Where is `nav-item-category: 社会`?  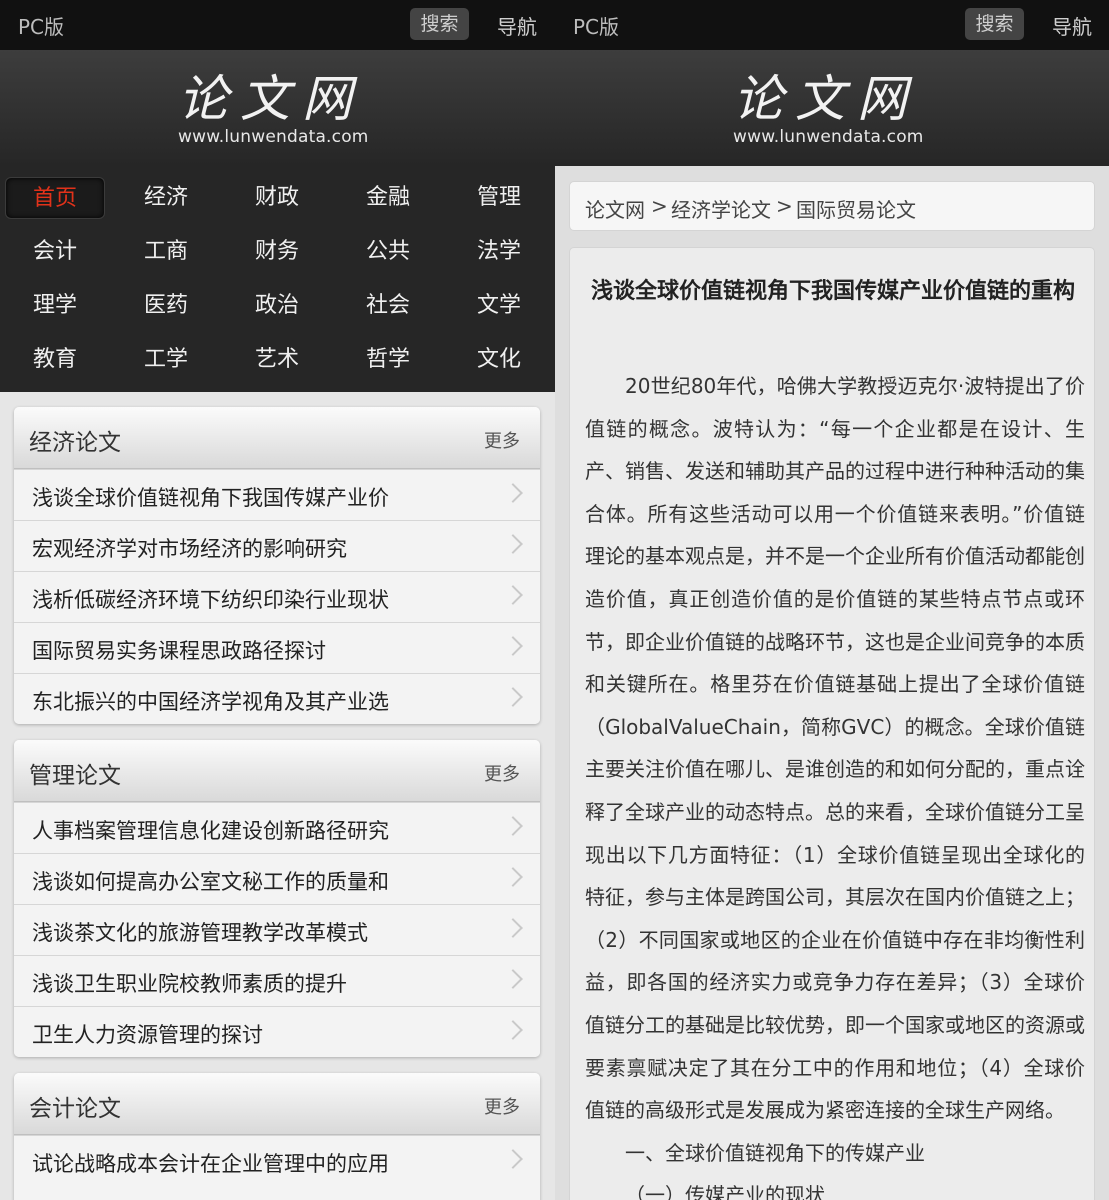 nav-item-category: 社会 is located at coordinates (388, 306).